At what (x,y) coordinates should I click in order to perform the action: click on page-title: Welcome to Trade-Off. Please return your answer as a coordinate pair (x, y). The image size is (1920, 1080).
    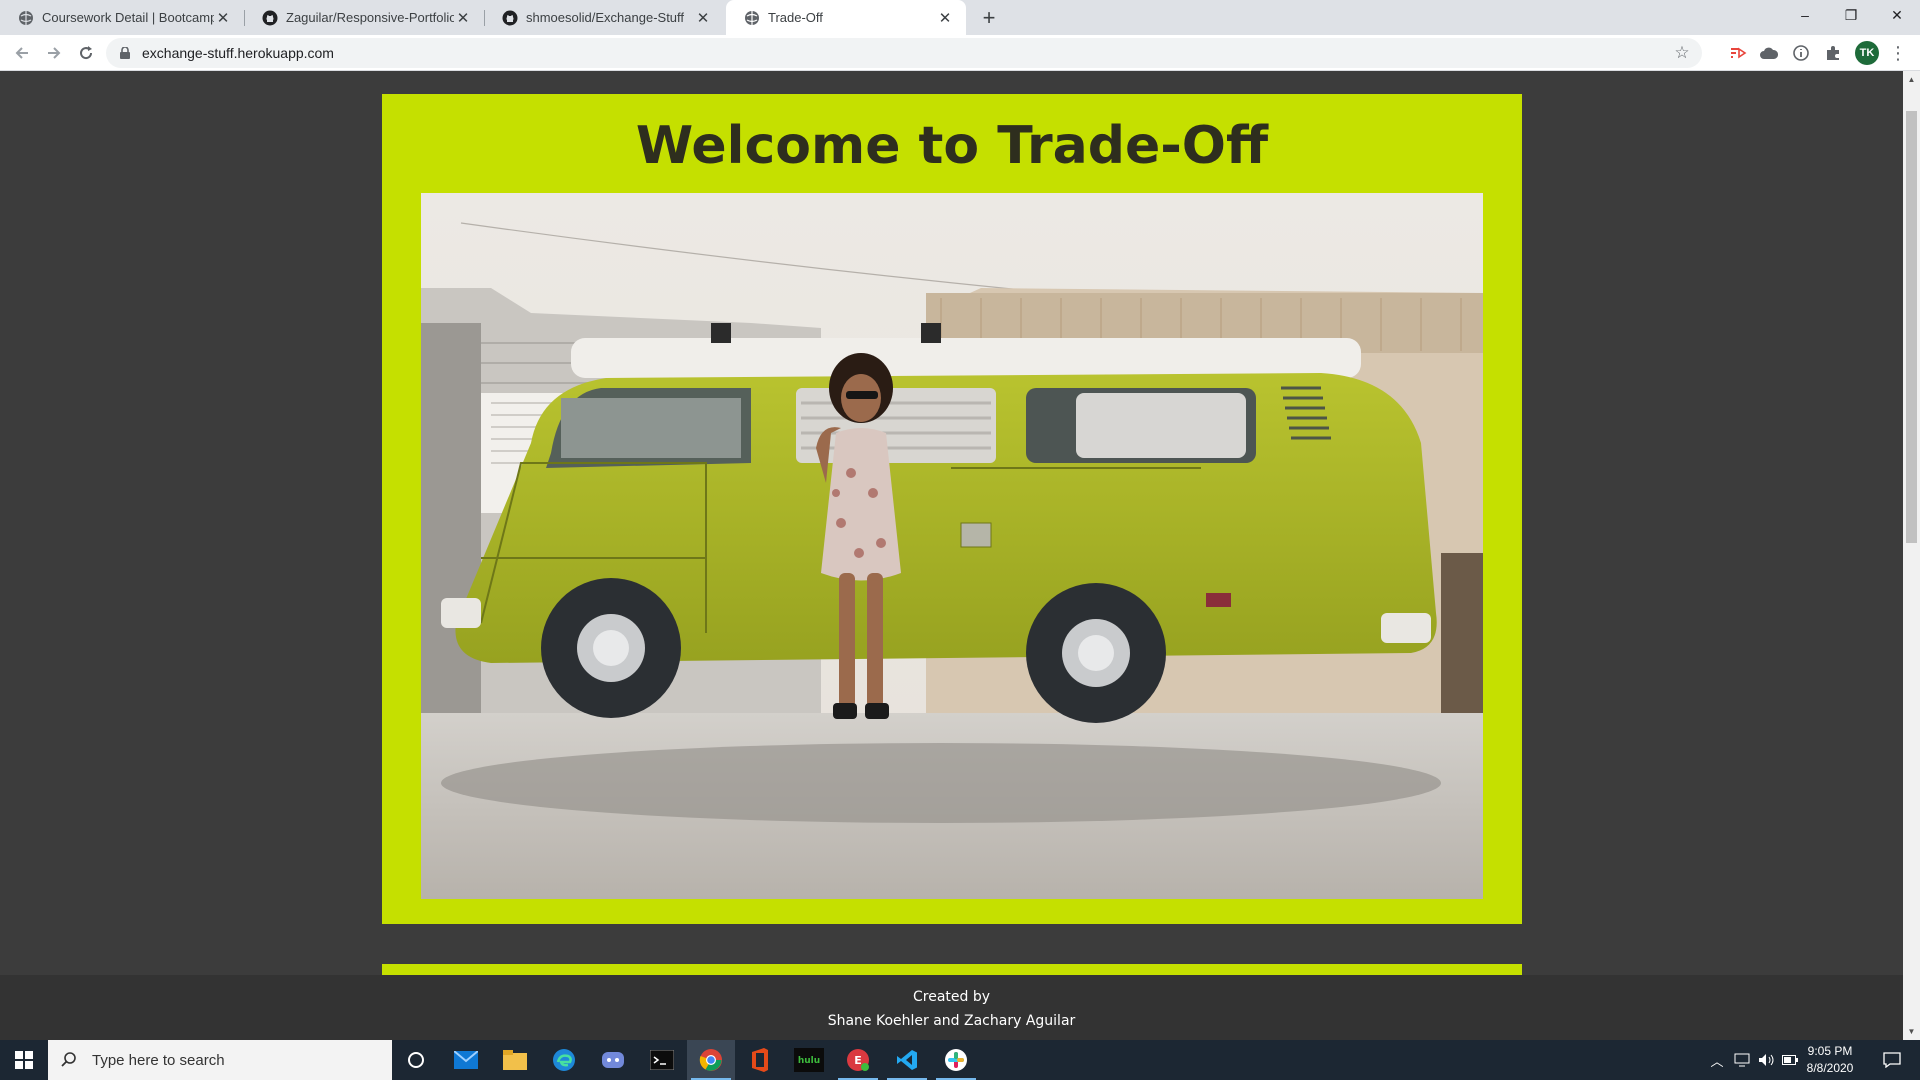
    Looking at the image, I should click on (952, 146).